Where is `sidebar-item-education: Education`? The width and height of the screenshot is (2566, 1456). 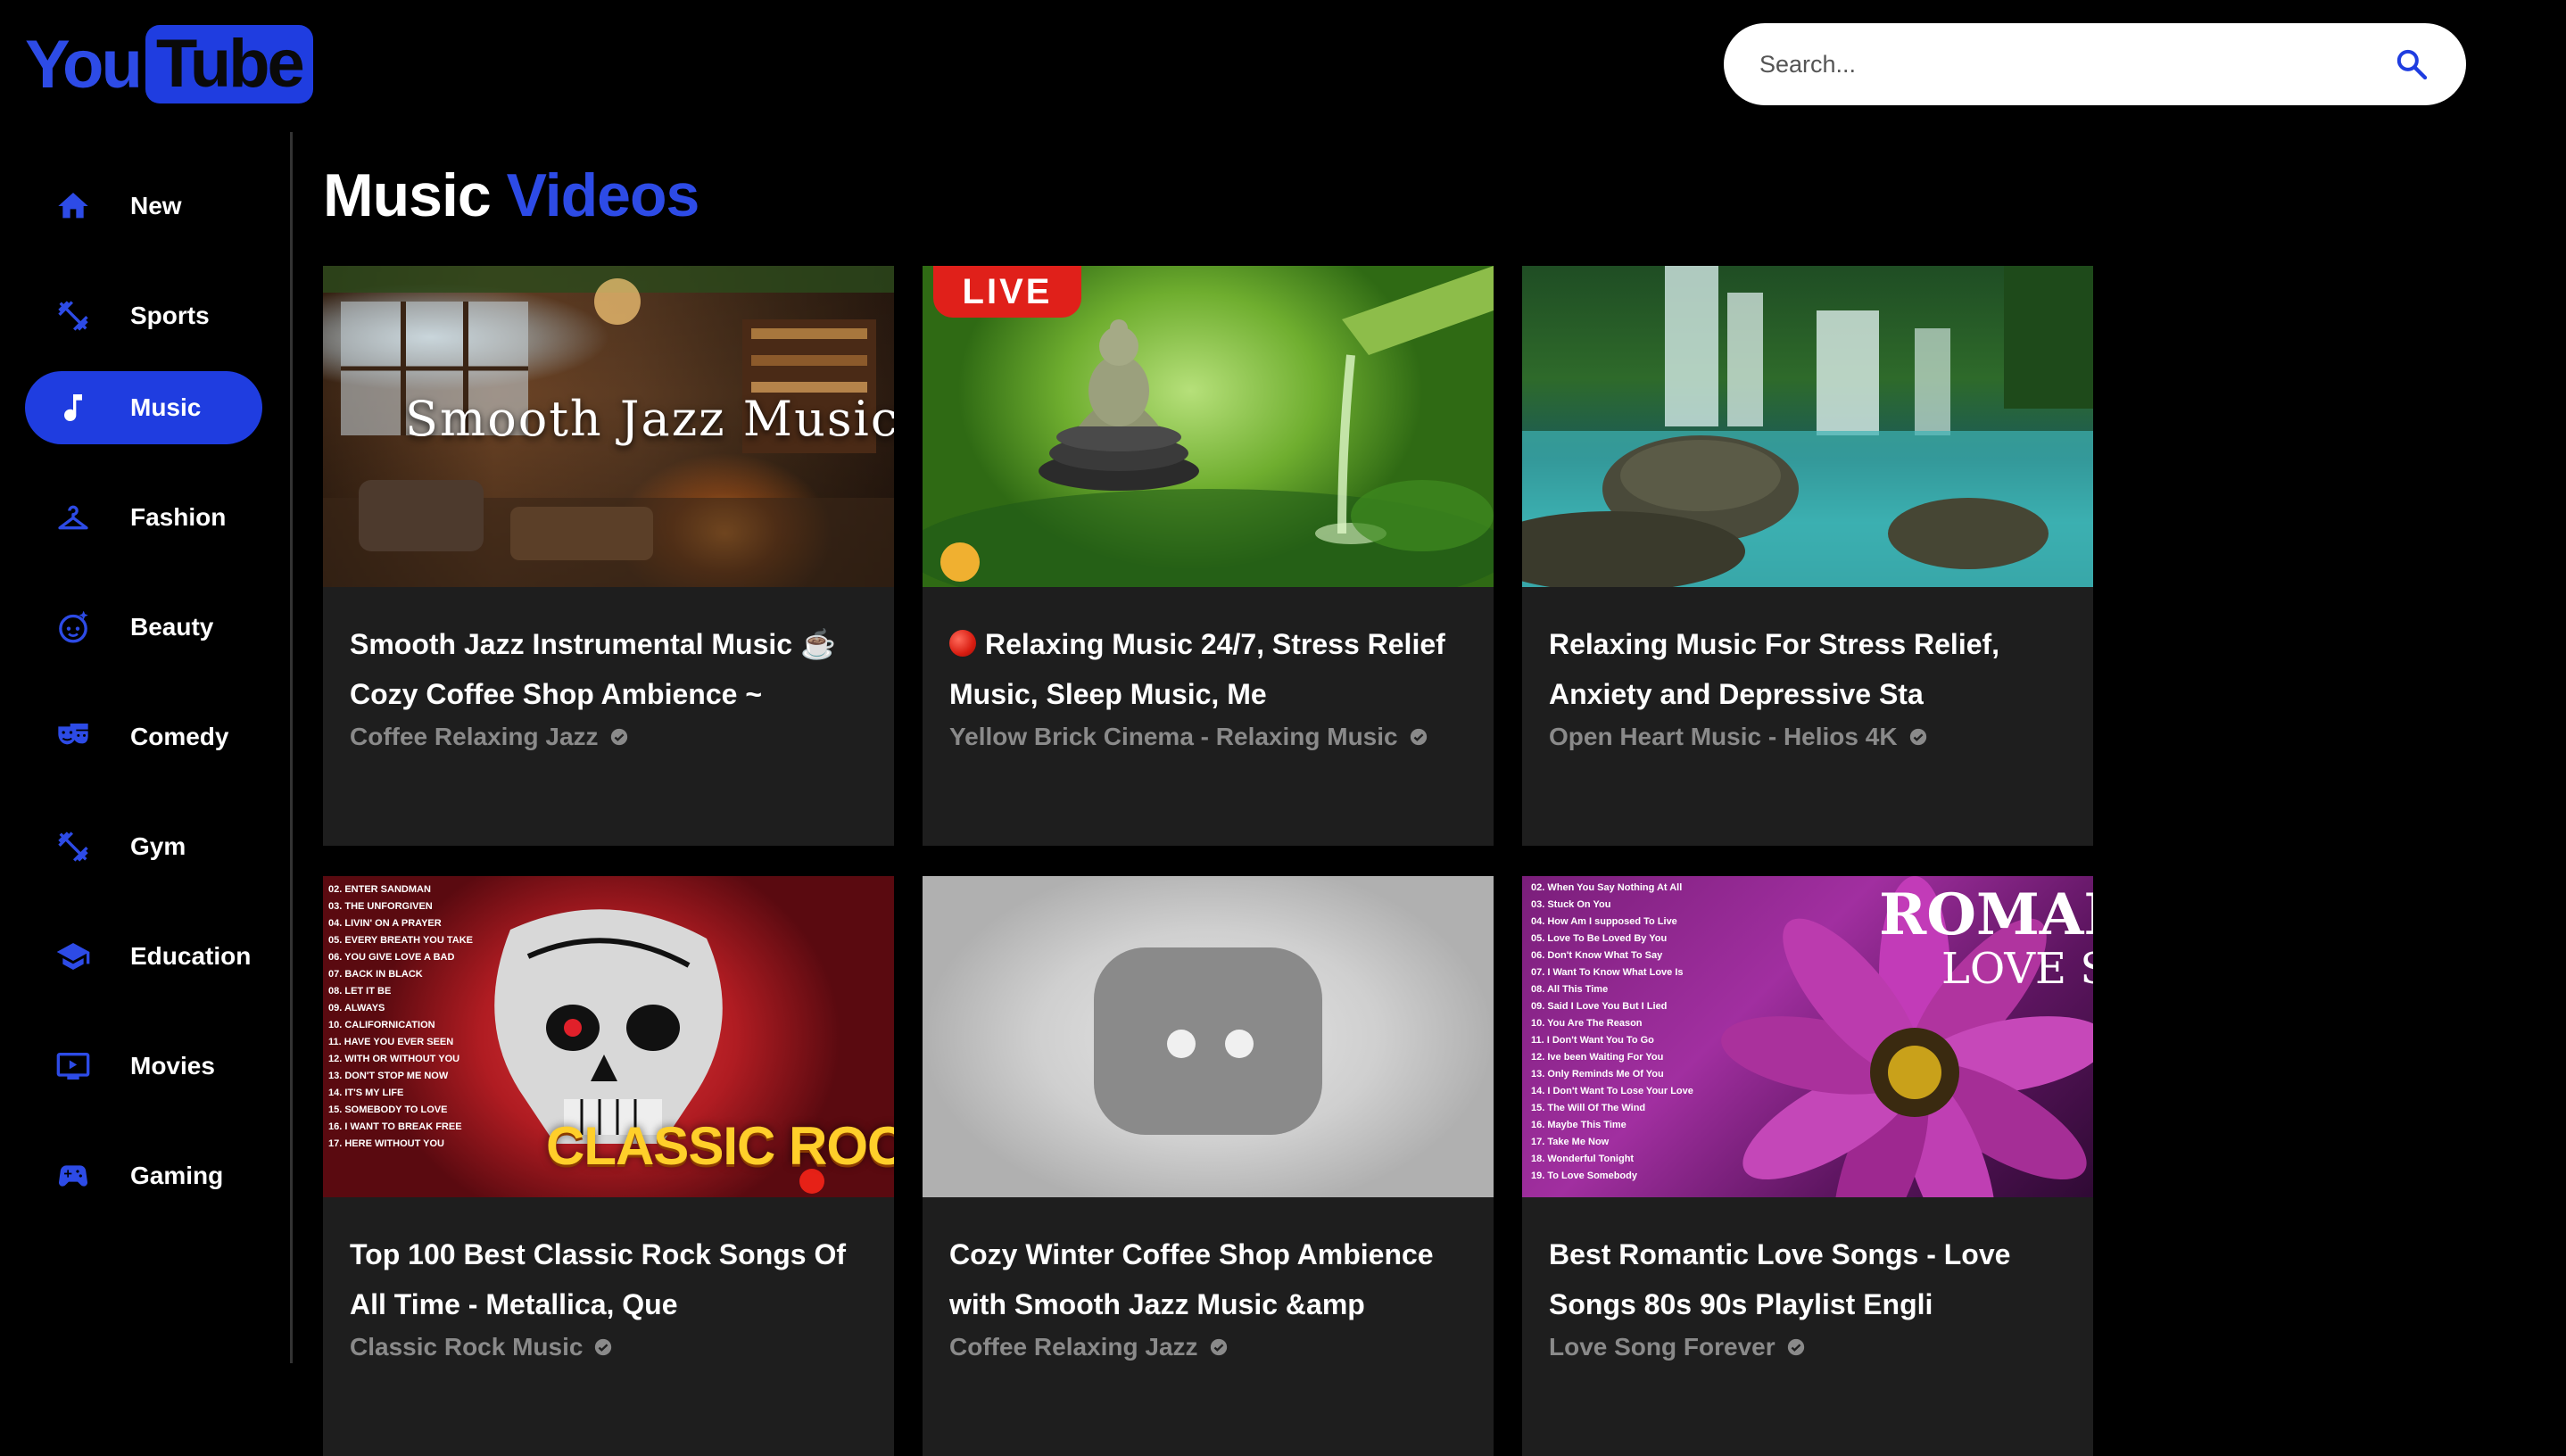
sidebar-item-education: Education is located at coordinates (143, 957).